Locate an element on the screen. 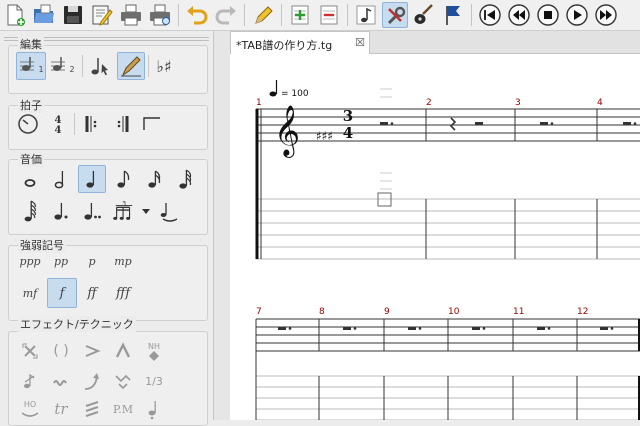 The image size is (640, 426). alternate-ending-button is located at coordinates (152, 124).